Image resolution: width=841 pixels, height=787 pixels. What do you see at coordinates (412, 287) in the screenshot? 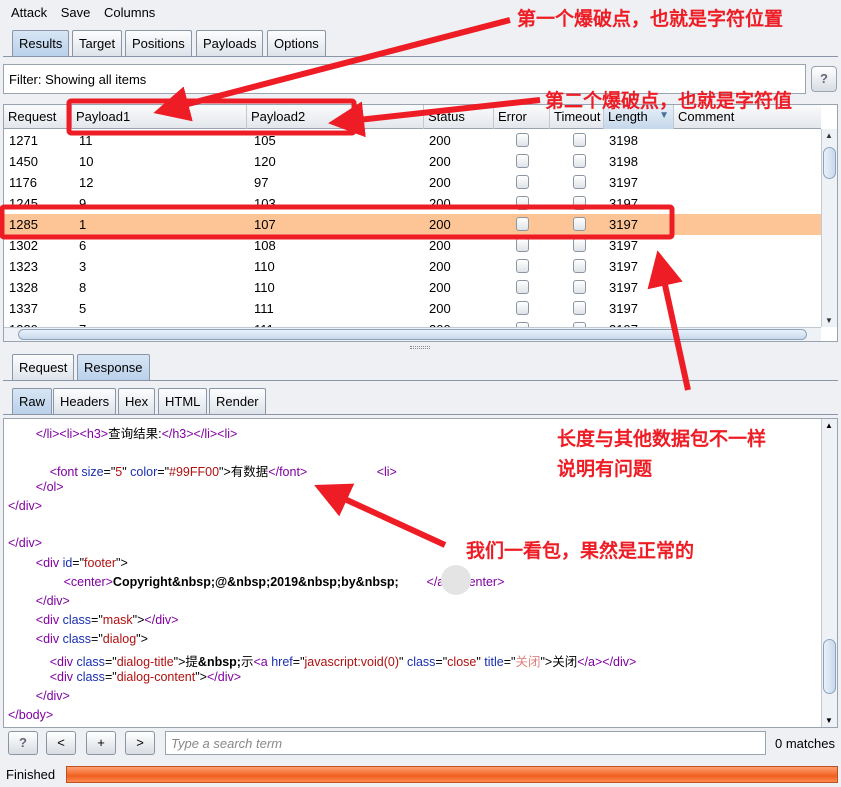
I see `table-row: 1328 8 110 200 3197` at bounding box center [412, 287].